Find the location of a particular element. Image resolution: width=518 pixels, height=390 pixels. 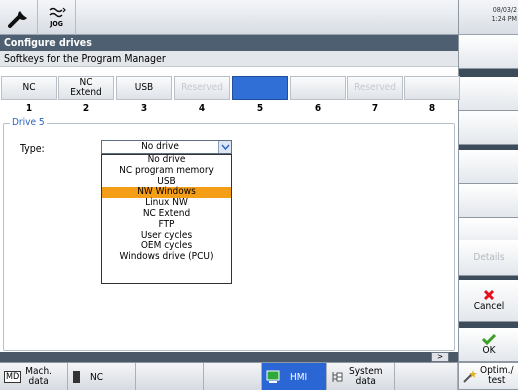

softkey-preview-row: NC NC Extend USB Reserved Reserved is located at coordinates (230, 85).